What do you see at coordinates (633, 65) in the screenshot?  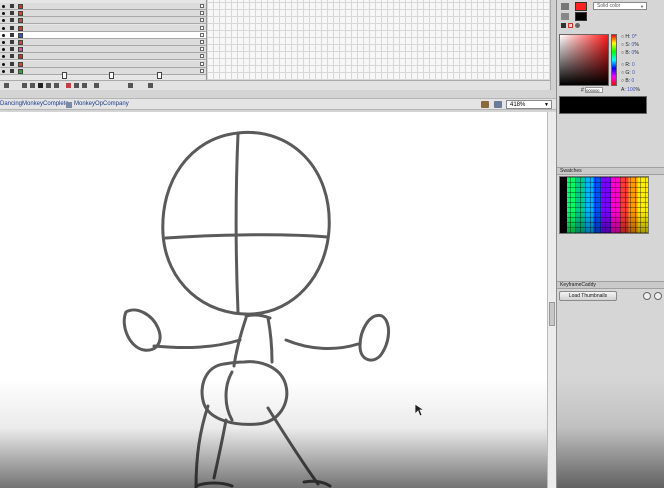 I see `red-value: 0` at bounding box center [633, 65].